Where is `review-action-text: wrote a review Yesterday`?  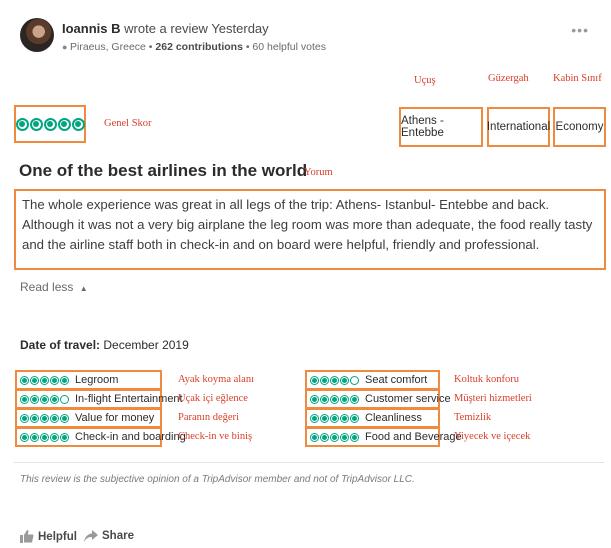
review-action-text: wrote a review Yesterday is located at coordinates (196, 28).